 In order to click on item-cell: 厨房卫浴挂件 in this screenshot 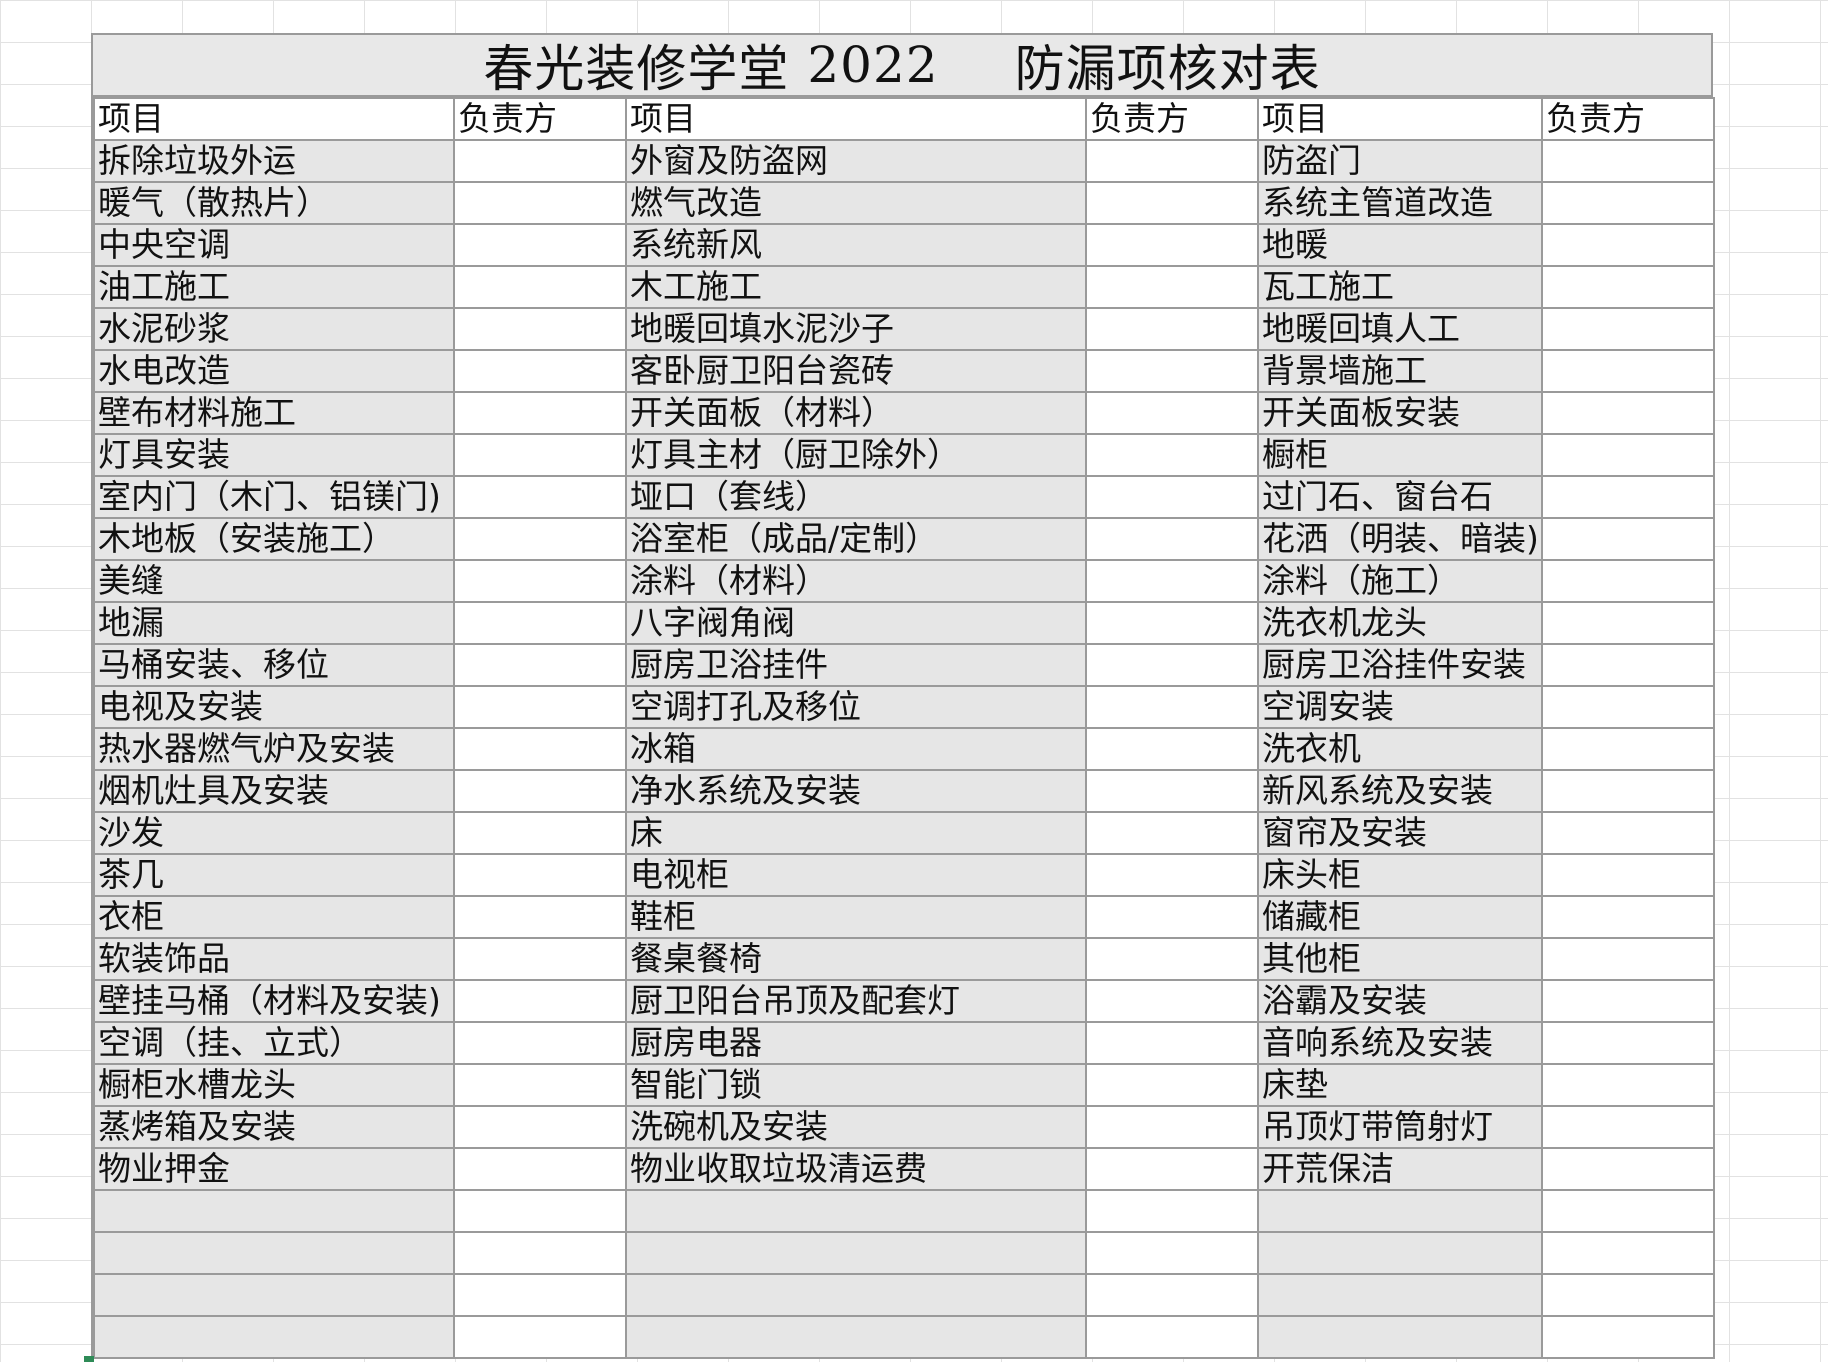, I will do `click(856, 665)`.